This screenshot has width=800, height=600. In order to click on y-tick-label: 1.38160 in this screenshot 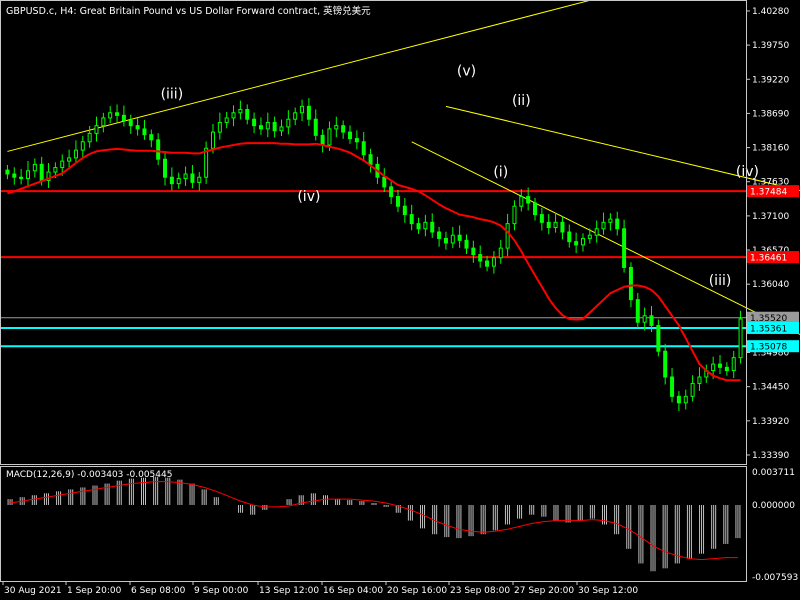, I will do `click(770, 149)`.